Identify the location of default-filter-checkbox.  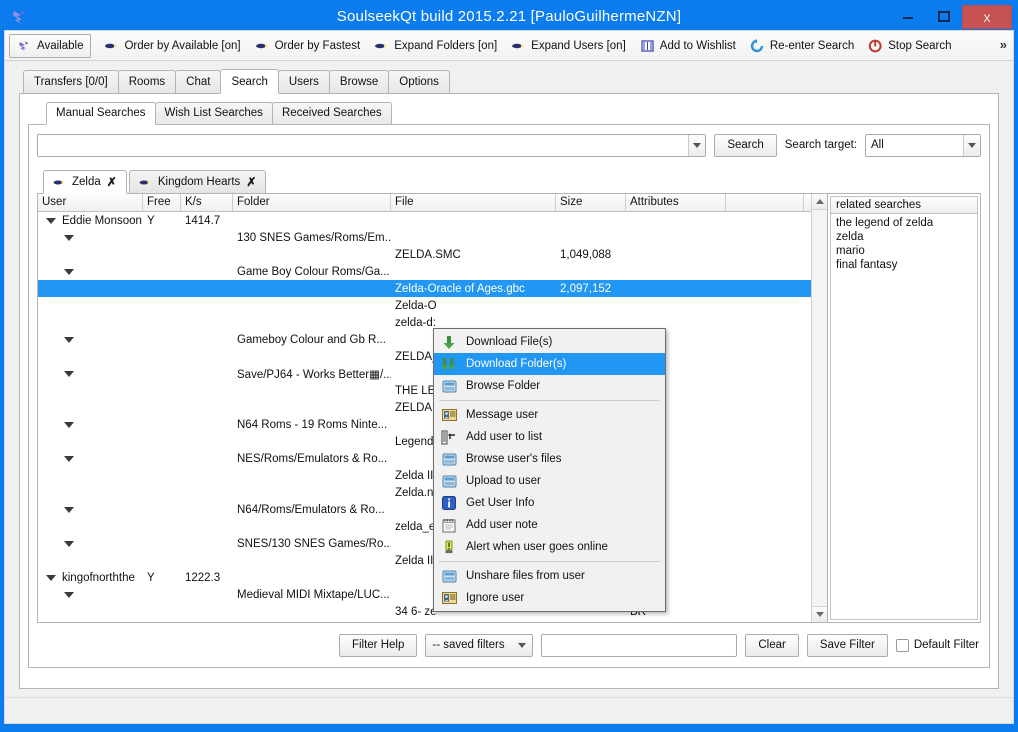
(902, 645).